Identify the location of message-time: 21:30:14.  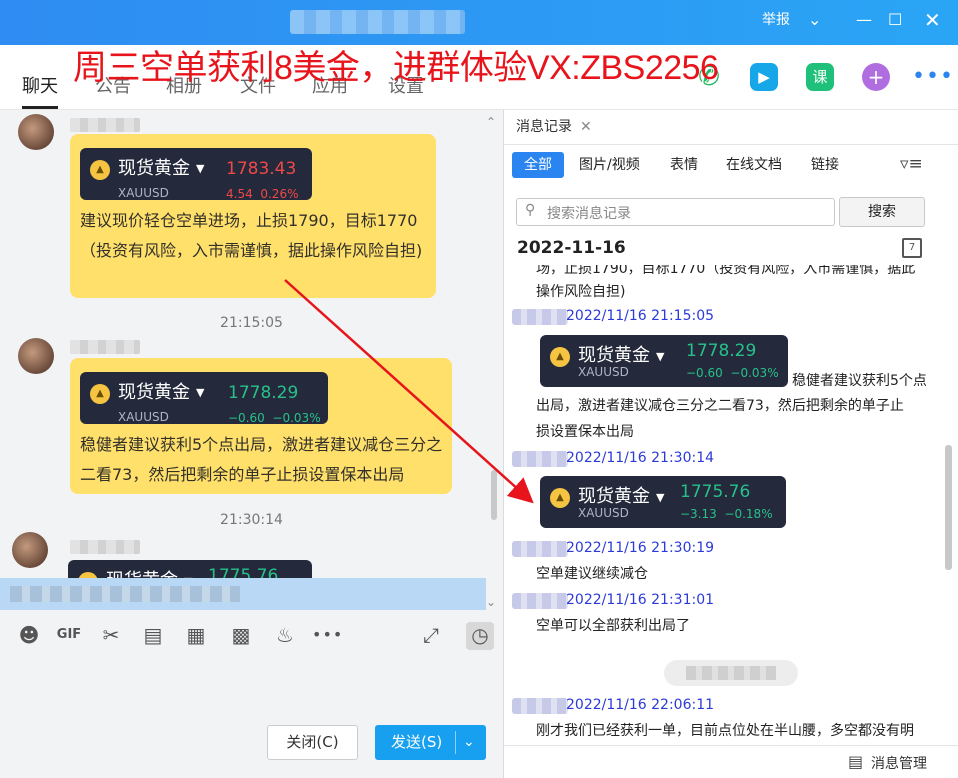
(251, 520).